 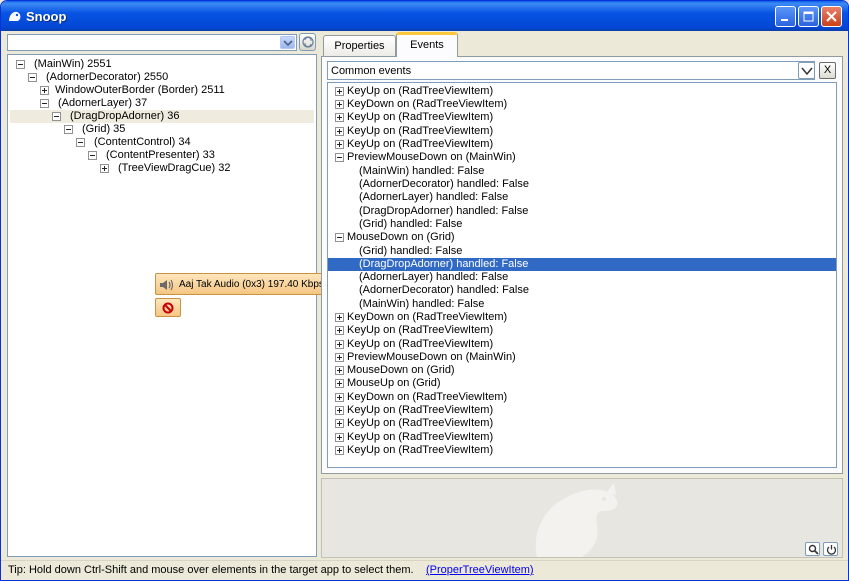 I want to click on event-filter-combo: Common events, so click(x=571, y=70).